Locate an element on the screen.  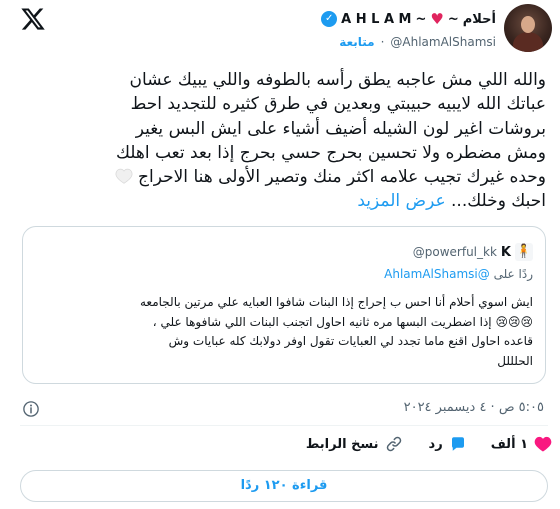
action-bar: ١ ألف رد نسخ الرابط is located at coordinates (429, 444).